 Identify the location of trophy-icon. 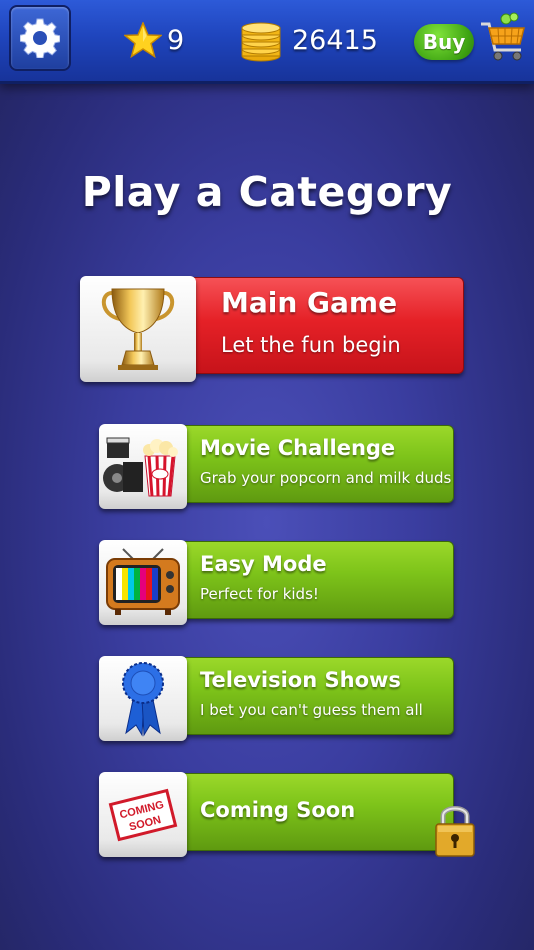
(138, 329).